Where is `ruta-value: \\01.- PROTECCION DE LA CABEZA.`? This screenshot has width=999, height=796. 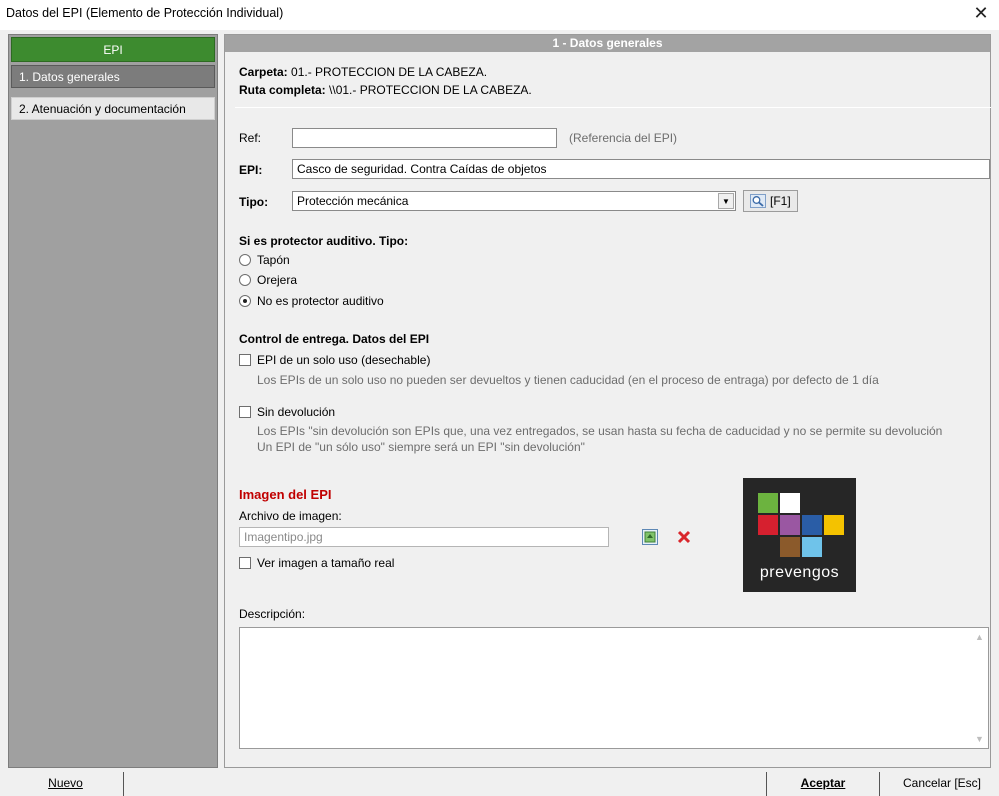
ruta-value: \\01.- PROTECCION DE LA CABEZA. is located at coordinates (430, 90).